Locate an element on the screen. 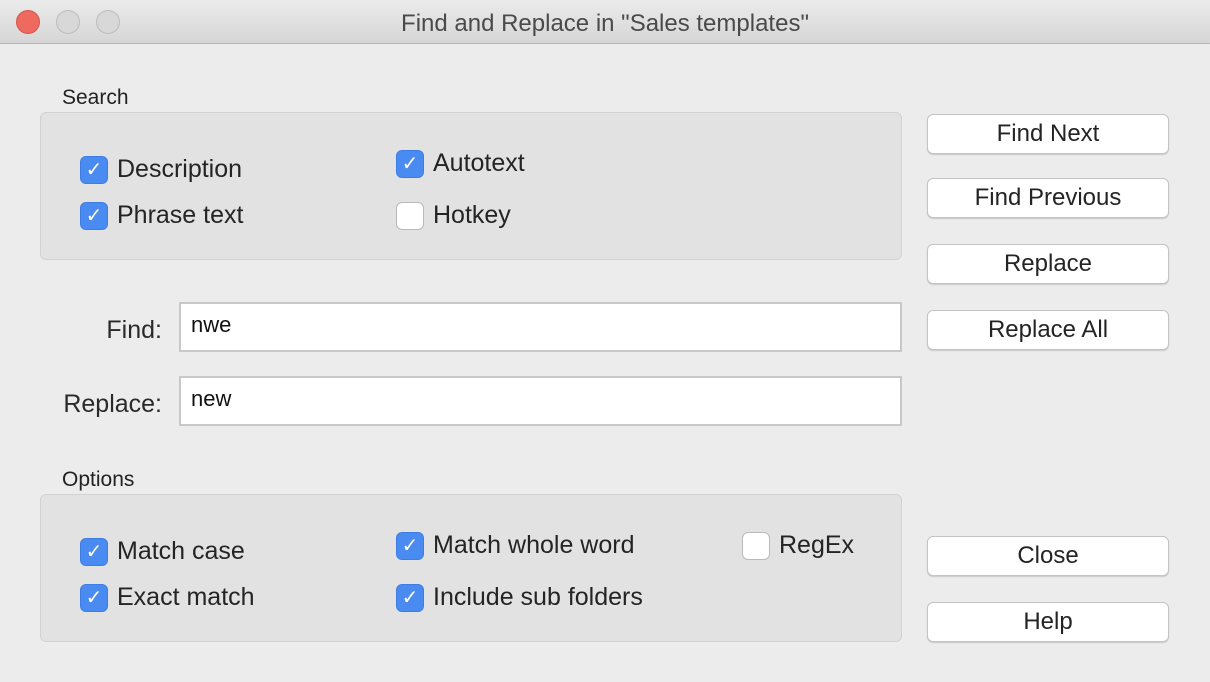 The height and width of the screenshot is (682, 1210). checkbox-label: Include sub folders is located at coordinates (538, 597).